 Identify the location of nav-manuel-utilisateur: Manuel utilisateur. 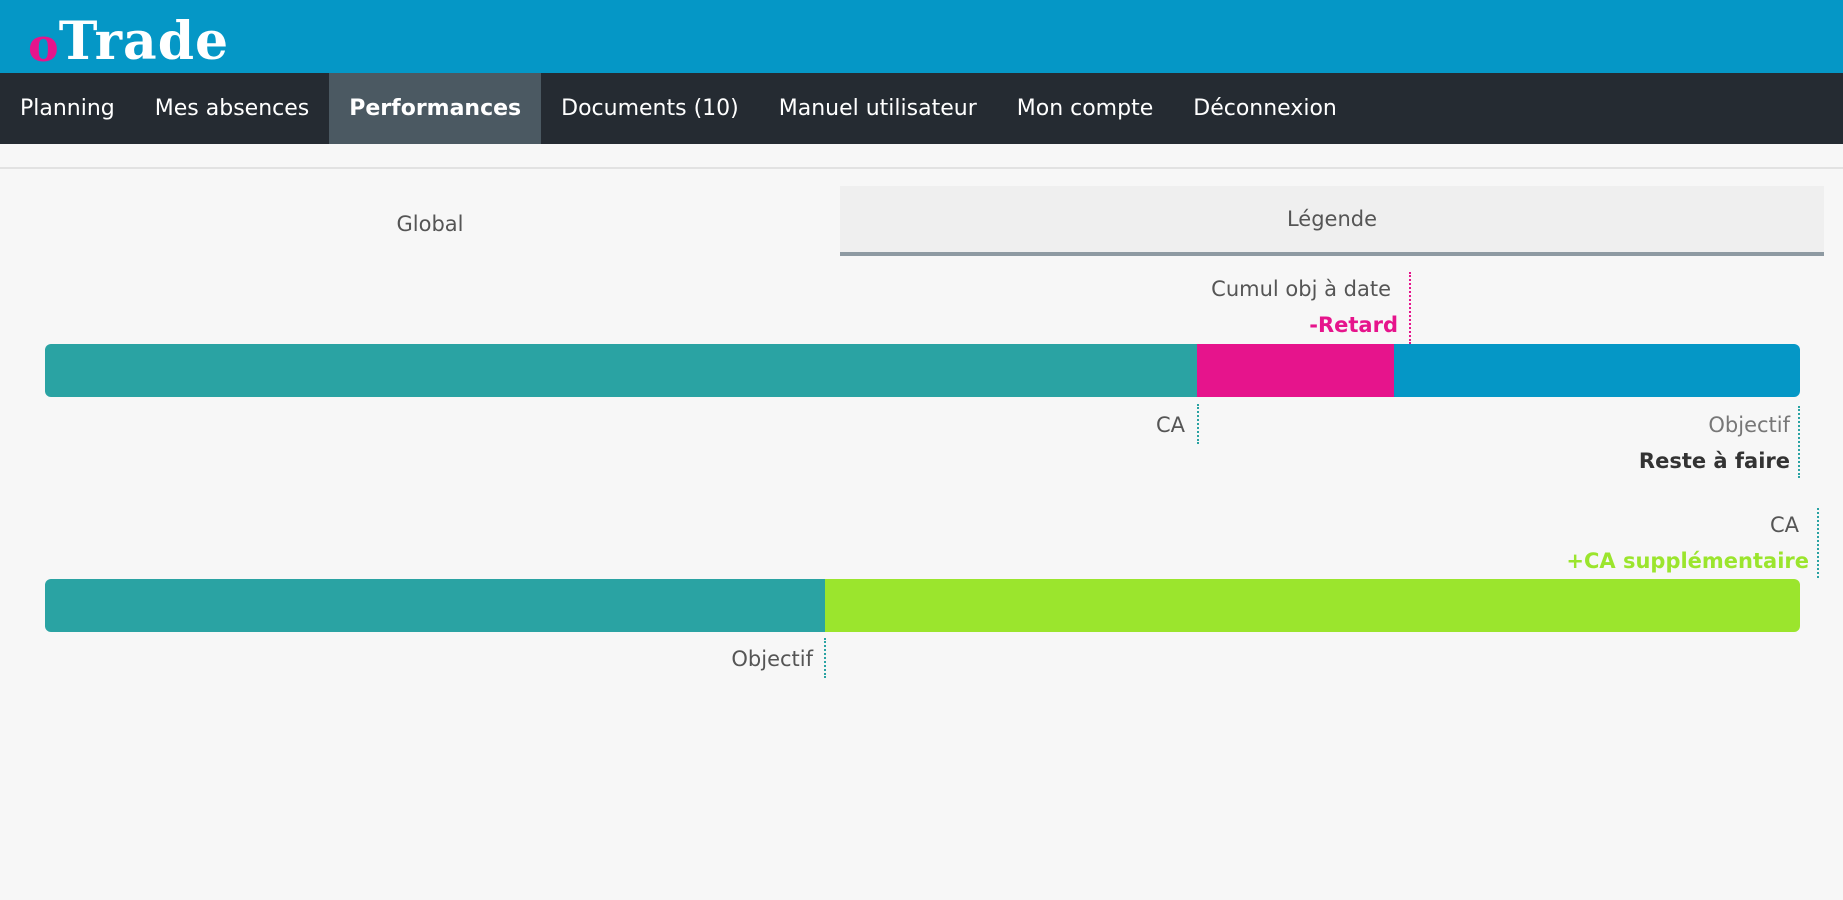
(878, 108).